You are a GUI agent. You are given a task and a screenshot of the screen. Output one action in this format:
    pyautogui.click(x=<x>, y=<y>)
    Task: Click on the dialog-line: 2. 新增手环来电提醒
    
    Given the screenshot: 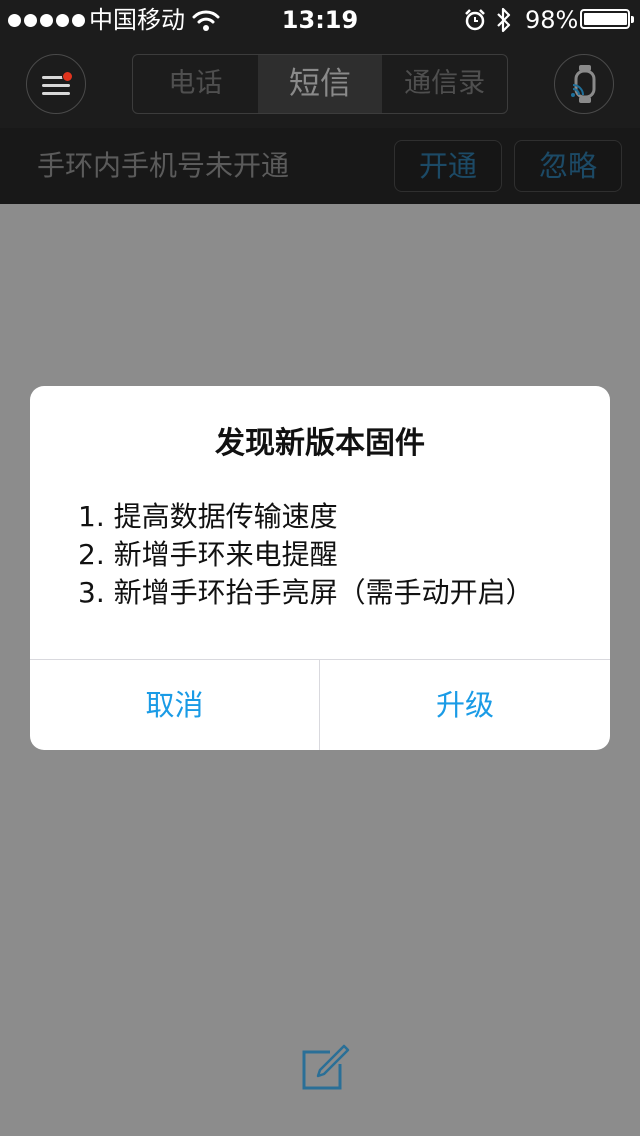 What is the action you would take?
    pyautogui.click(x=208, y=554)
    